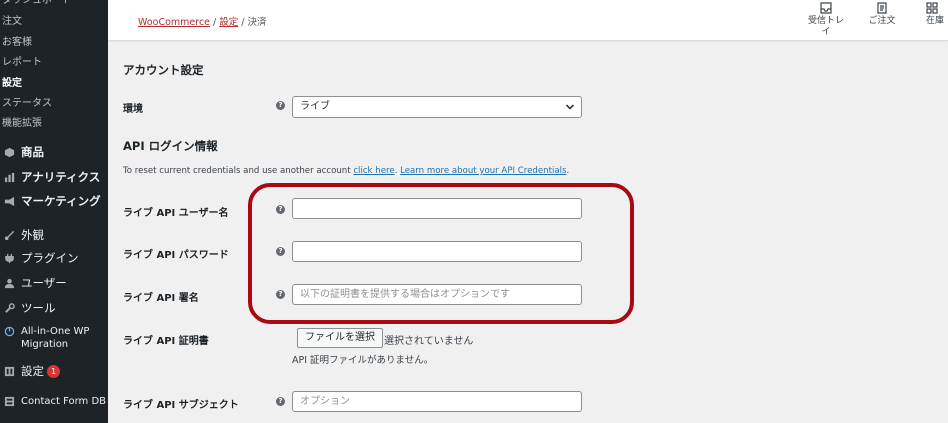 This screenshot has height=423, width=948. Describe the element at coordinates (54, 152) in the screenshot. I see `sidebar-item-products: 商品` at that location.